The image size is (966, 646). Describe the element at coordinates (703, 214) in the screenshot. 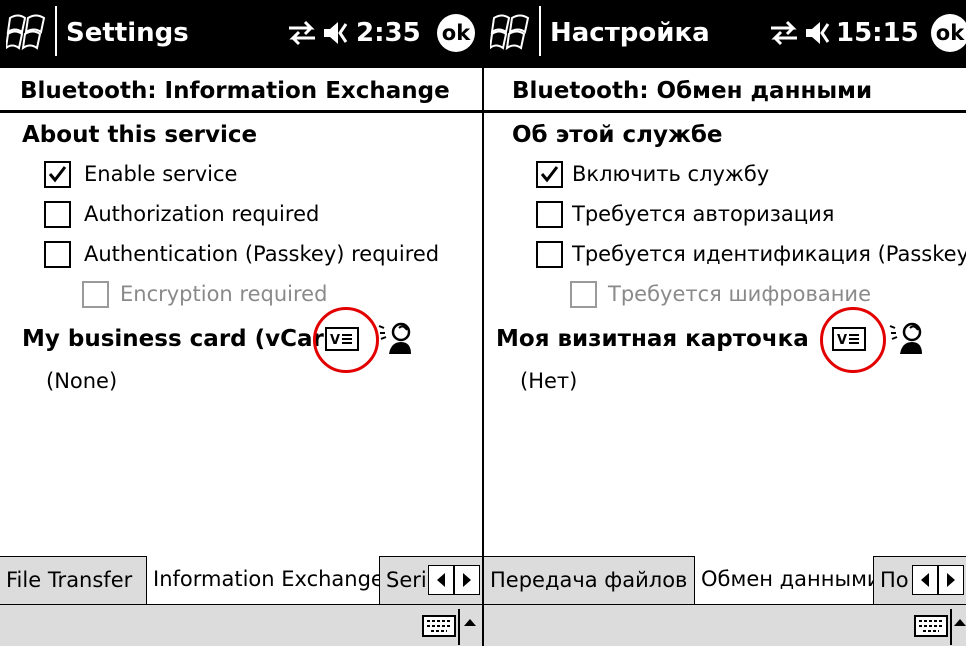

I see `authorization-label: Требуется авторизация` at that location.